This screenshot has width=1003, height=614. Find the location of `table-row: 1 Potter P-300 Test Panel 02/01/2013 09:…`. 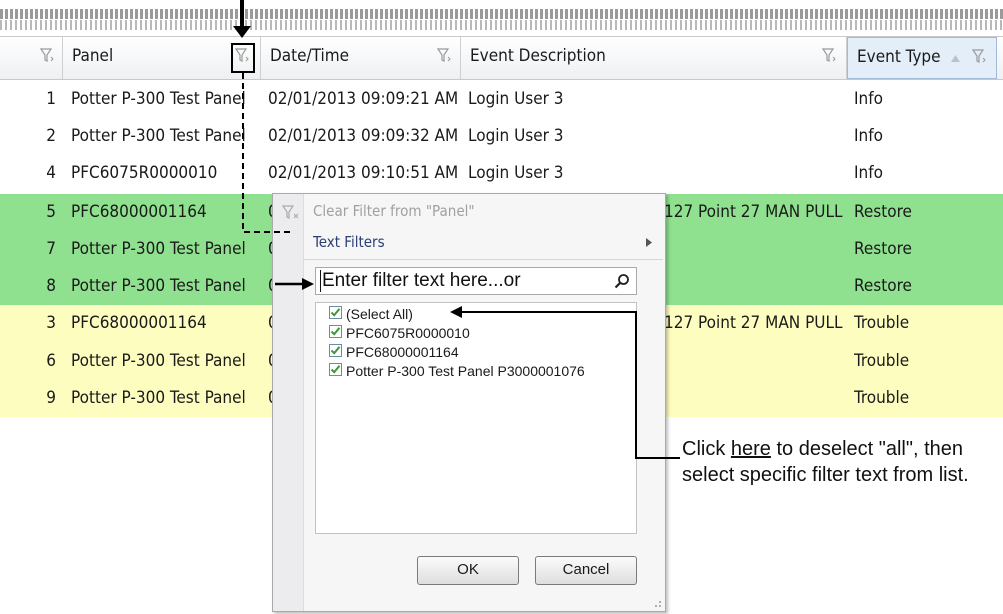

table-row: 1 Potter P-300 Test Panel 02/01/2013 09:… is located at coordinates (501, 99).